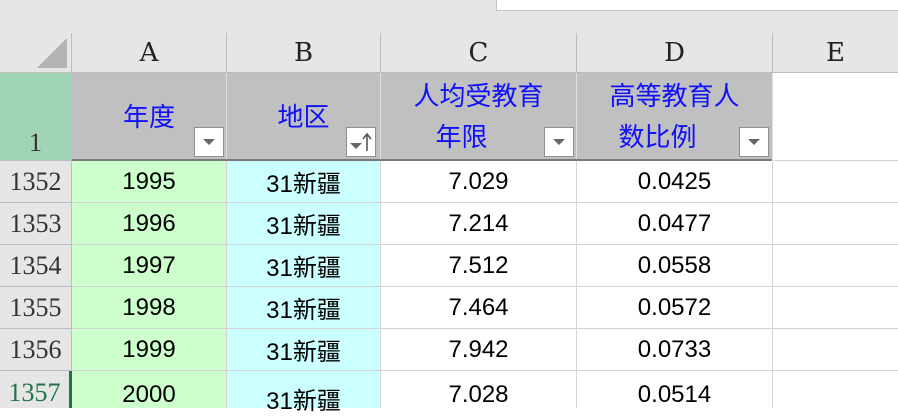 The height and width of the screenshot is (416, 898). What do you see at coordinates (52, 53) in the screenshot?
I see `select-all-triangle-icon` at bounding box center [52, 53].